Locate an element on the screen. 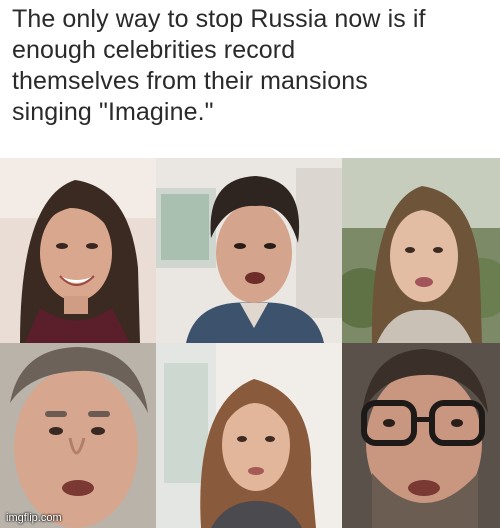  caption-line-3: themselves from their mansions is located at coordinates (190, 81).